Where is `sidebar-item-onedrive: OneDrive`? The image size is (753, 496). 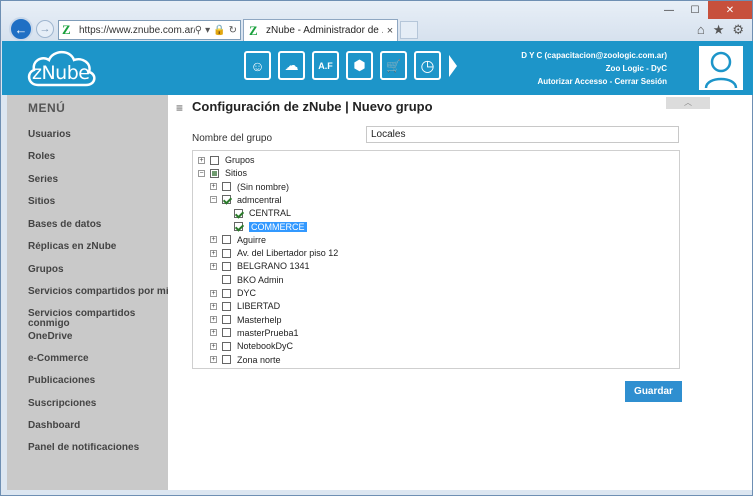 sidebar-item-onedrive: OneDrive is located at coordinates (98, 337).